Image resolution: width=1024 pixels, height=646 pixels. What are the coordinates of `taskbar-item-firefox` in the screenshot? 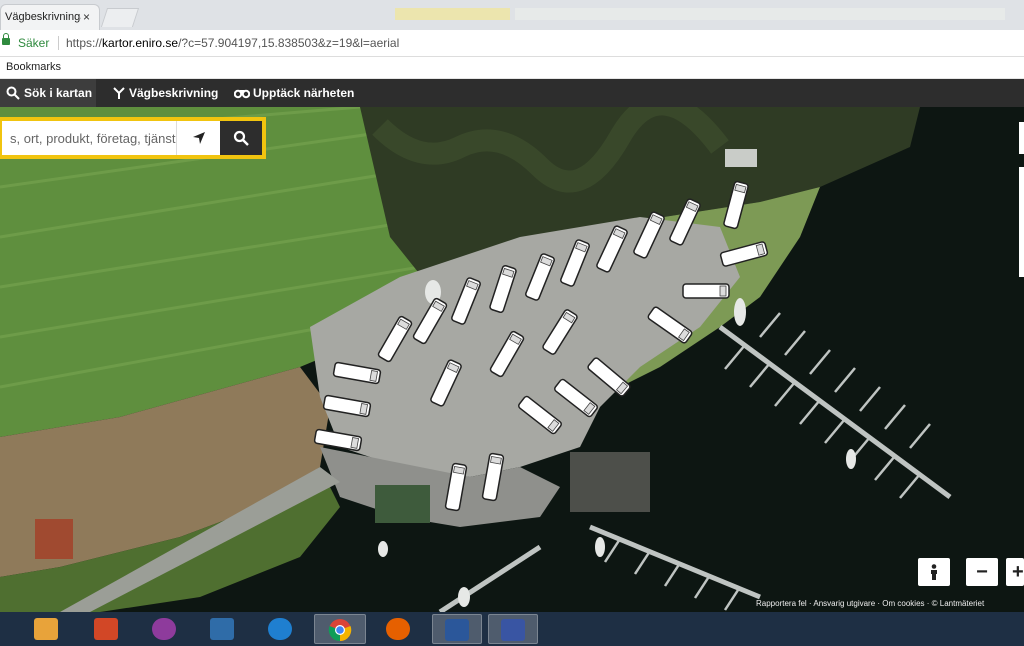 It's located at (398, 629).